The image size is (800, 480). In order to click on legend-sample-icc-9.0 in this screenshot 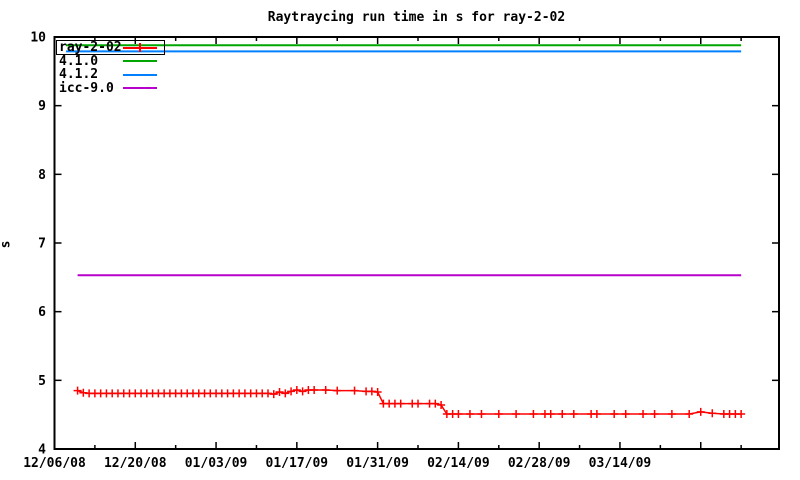, I will do `click(140, 88)`.